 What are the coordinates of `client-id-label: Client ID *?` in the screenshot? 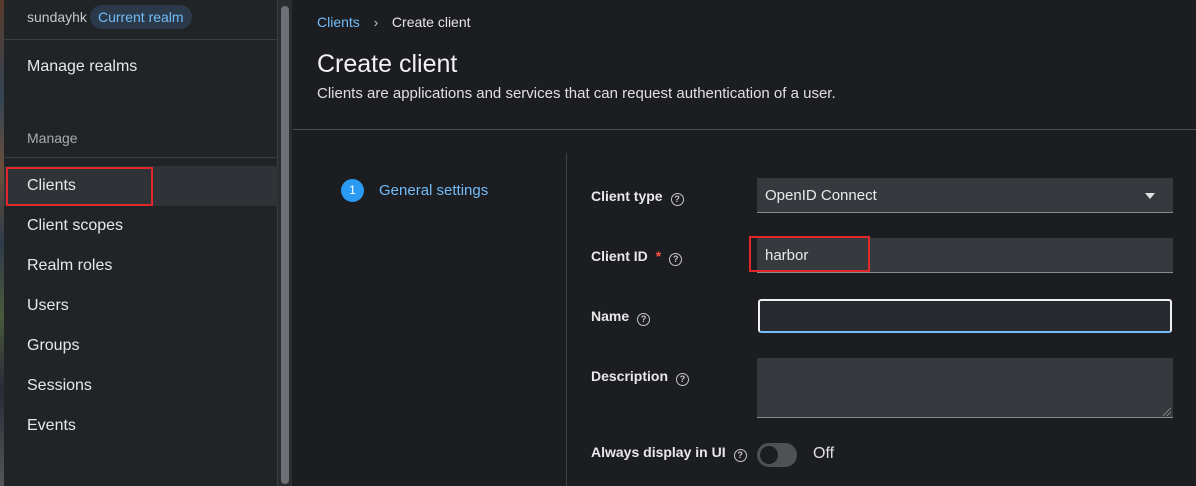 It's located at (637, 257).